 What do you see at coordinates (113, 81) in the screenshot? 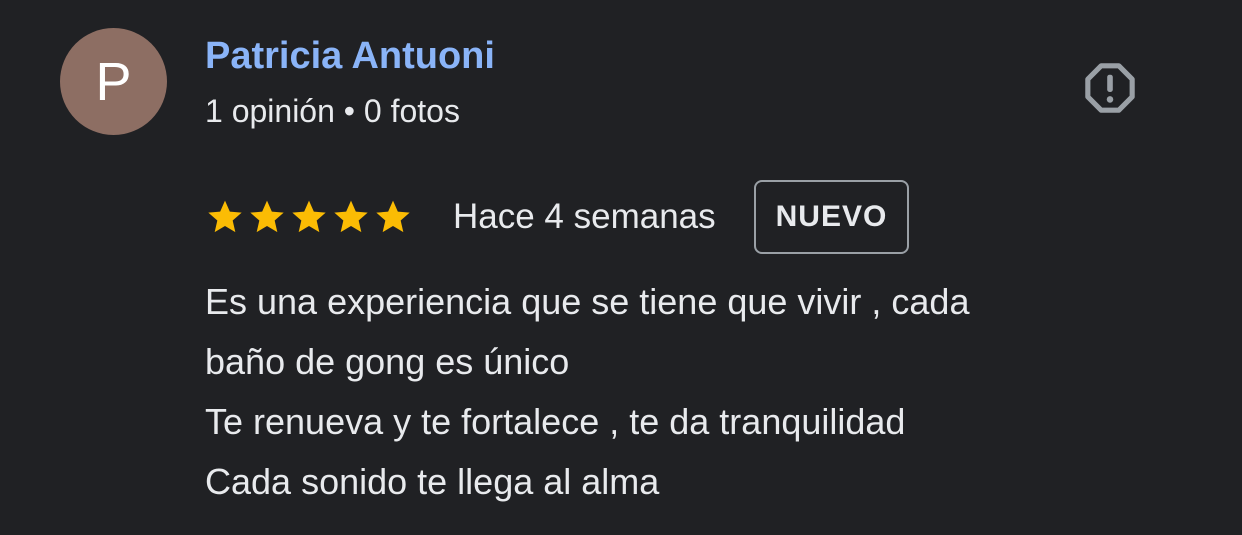
I see `avatar: P` at bounding box center [113, 81].